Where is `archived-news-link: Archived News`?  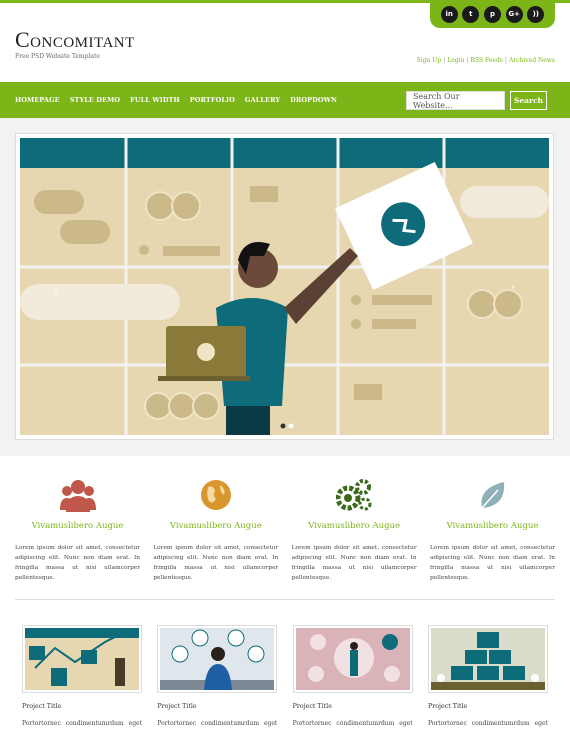 archived-news-link: Archived News is located at coordinates (532, 60).